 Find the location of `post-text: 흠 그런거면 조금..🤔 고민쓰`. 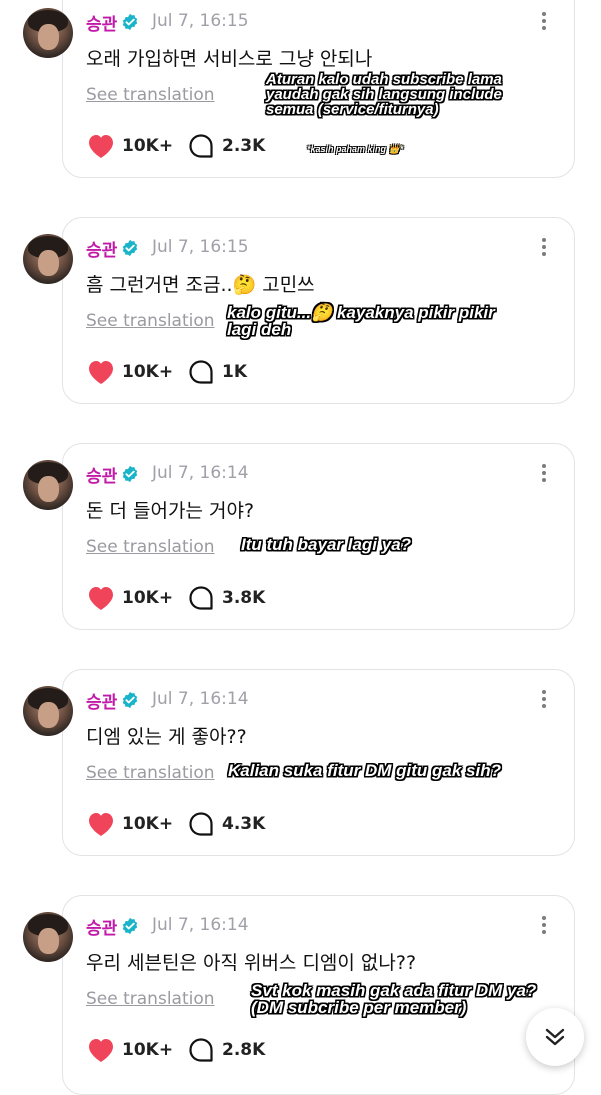

post-text: 흠 그런거면 조금..🤔 고민쓰 is located at coordinates (200, 285).